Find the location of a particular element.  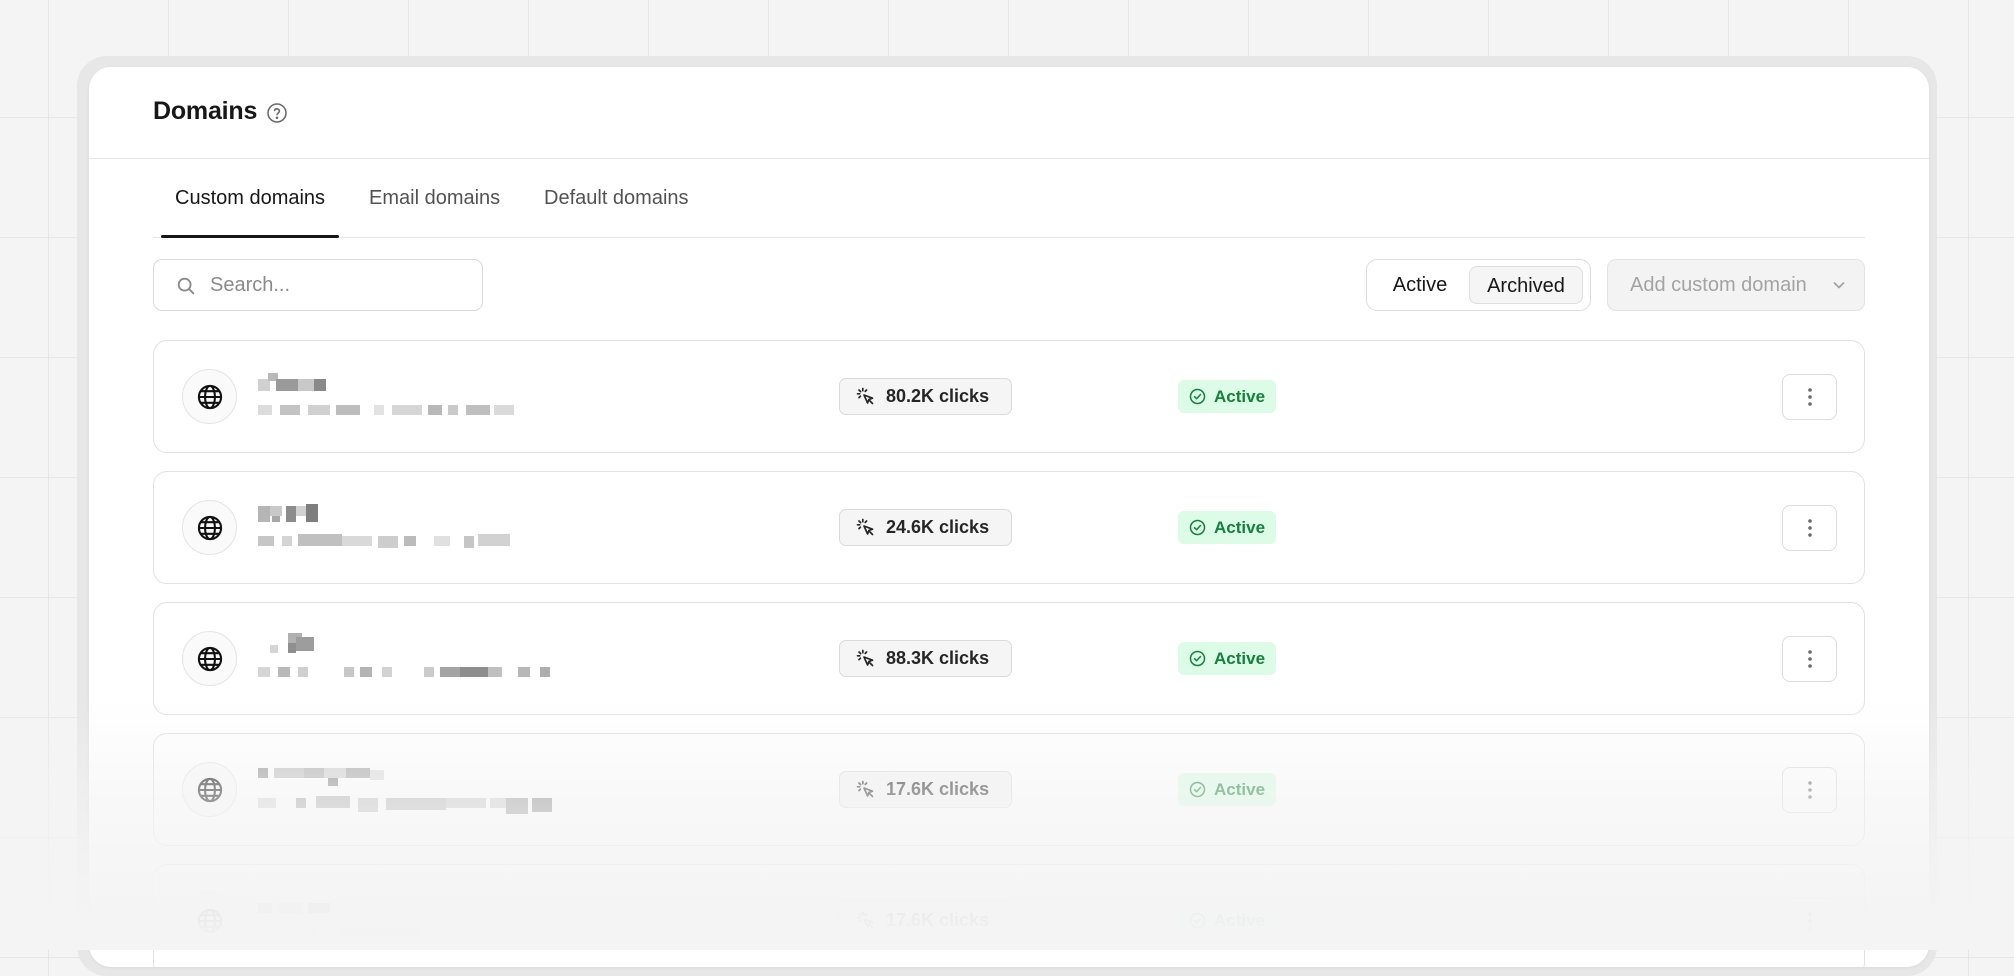

domain-row: 88.3K clicks Active is located at coordinates (1009, 658).